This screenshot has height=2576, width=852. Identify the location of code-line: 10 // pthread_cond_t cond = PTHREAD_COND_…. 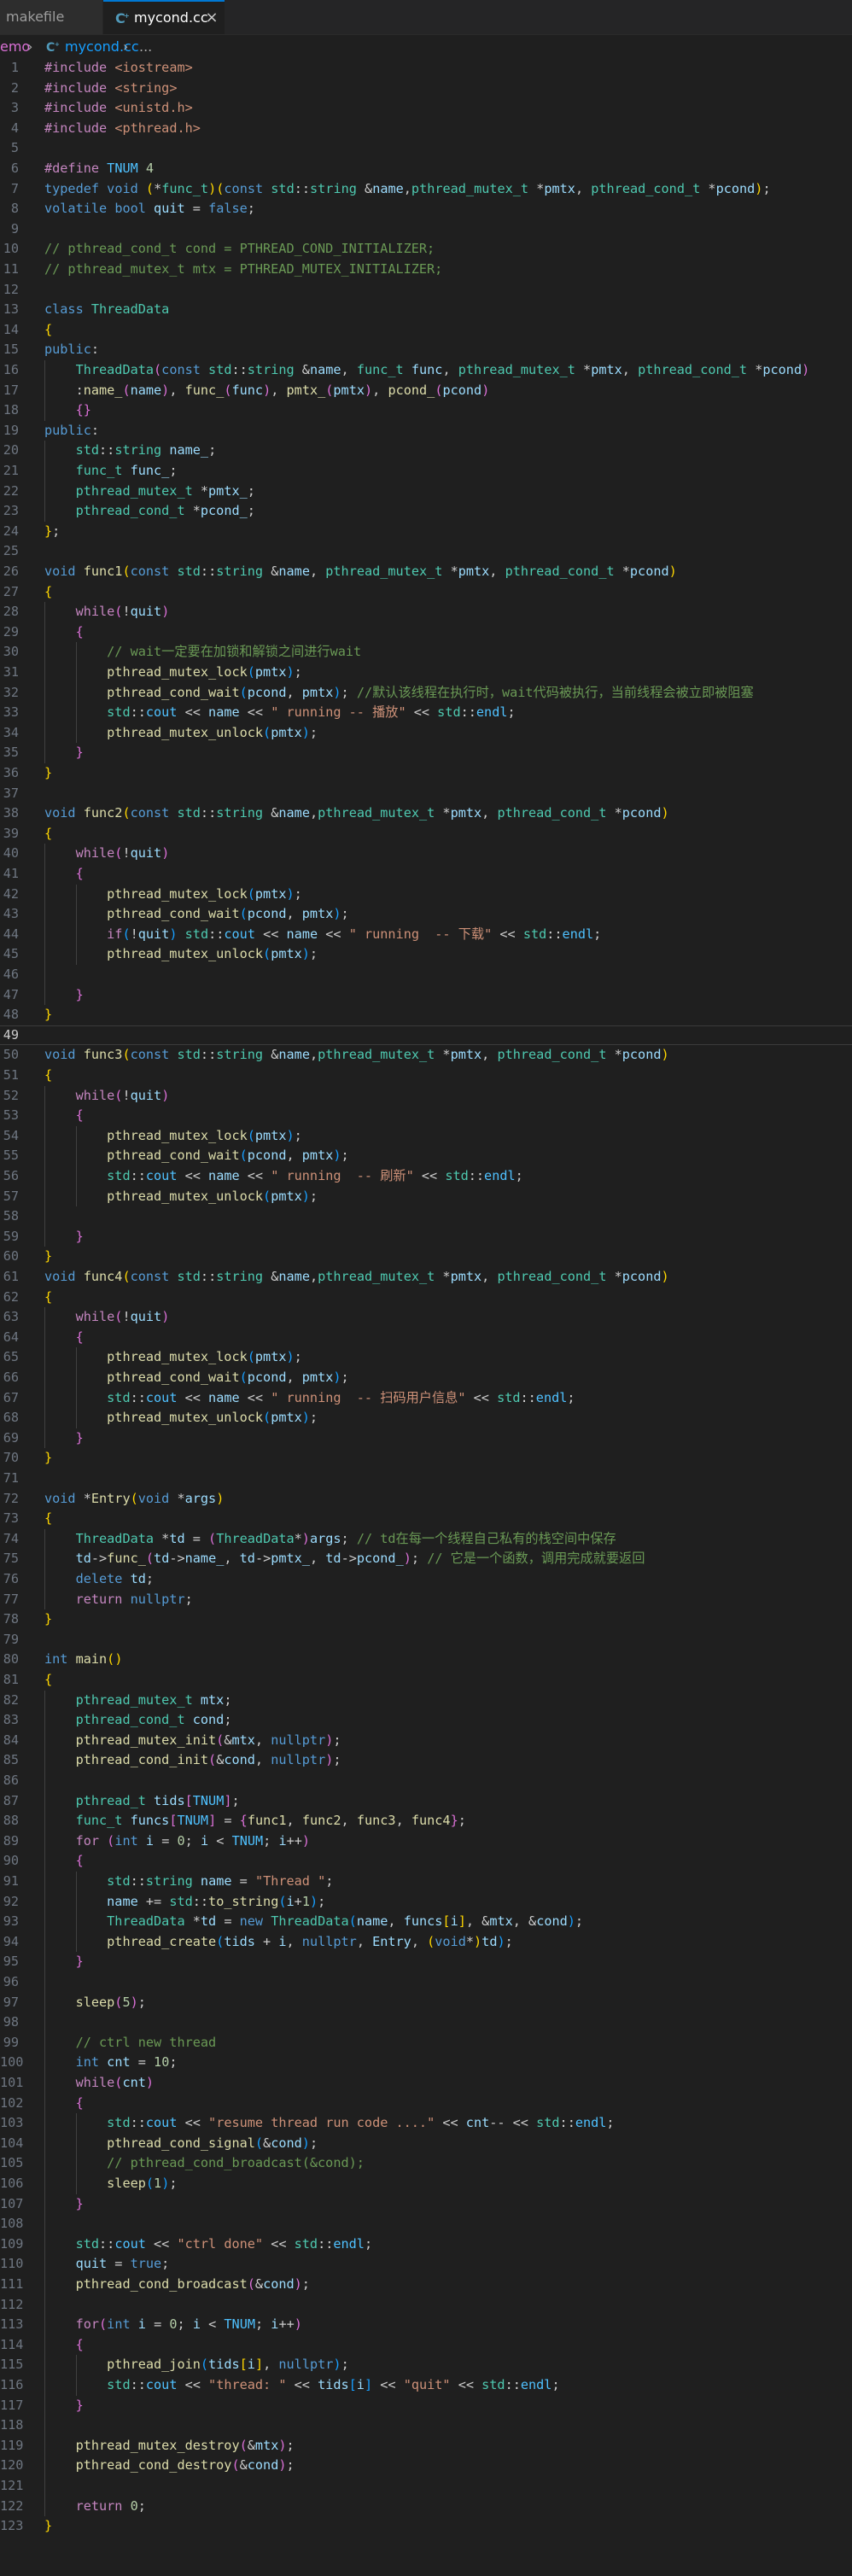
(426, 249).